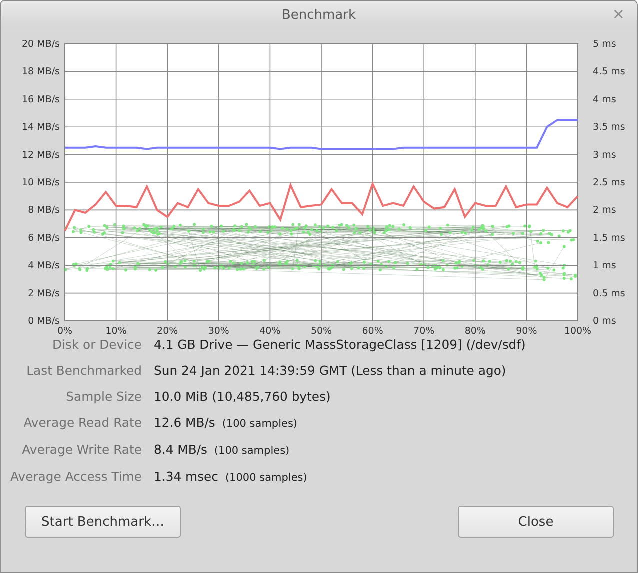 The height and width of the screenshot is (573, 638). Describe the element at coordinates (242, 396) in the screenshot. I see `field-value: 10.0 MiB (10,485,760 bytes)` at that location.